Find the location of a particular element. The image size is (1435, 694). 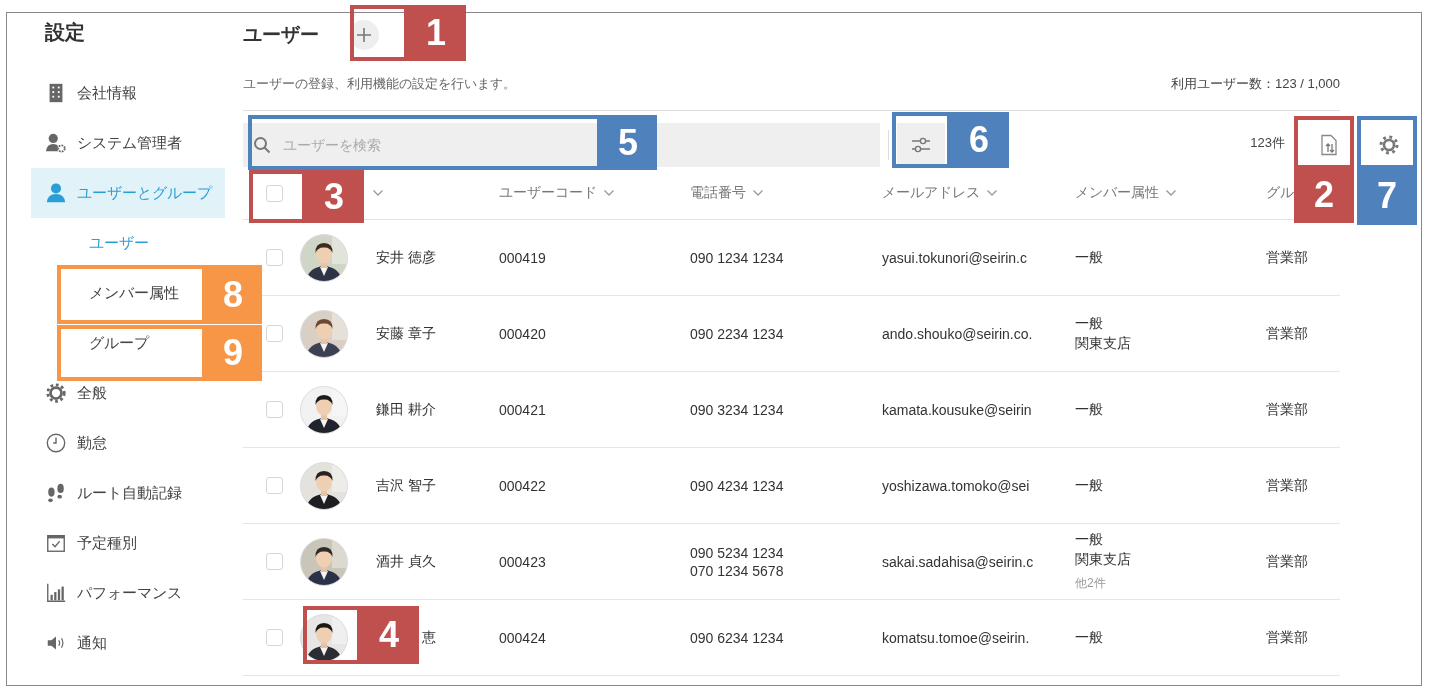

sidebar-subitem: メンバー属性 is located at coordinates (134, 293).